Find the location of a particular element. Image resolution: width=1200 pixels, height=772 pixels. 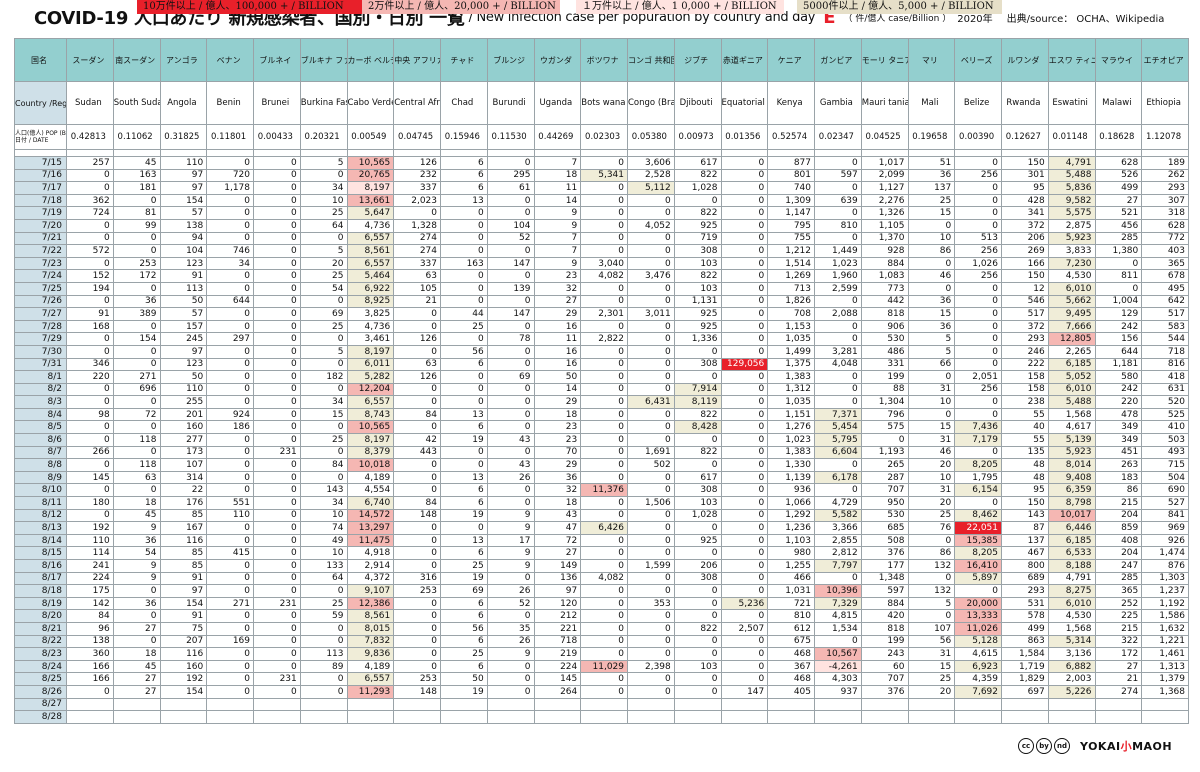

value-cell: 6,359 is located at coordinates (1071, 490).